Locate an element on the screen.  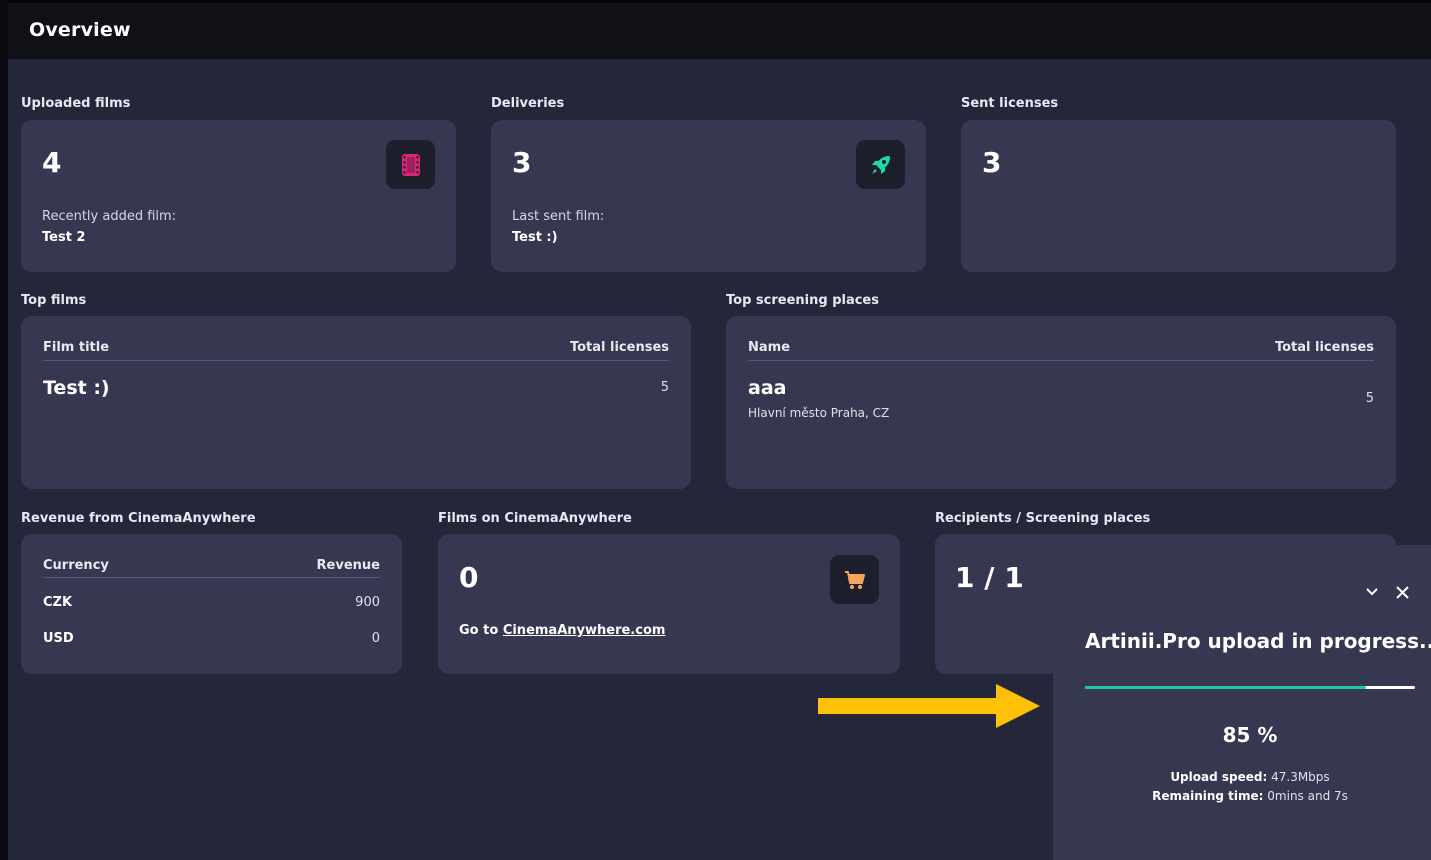
deliveries-label: Deliveries is located at coordinates (528, 103).